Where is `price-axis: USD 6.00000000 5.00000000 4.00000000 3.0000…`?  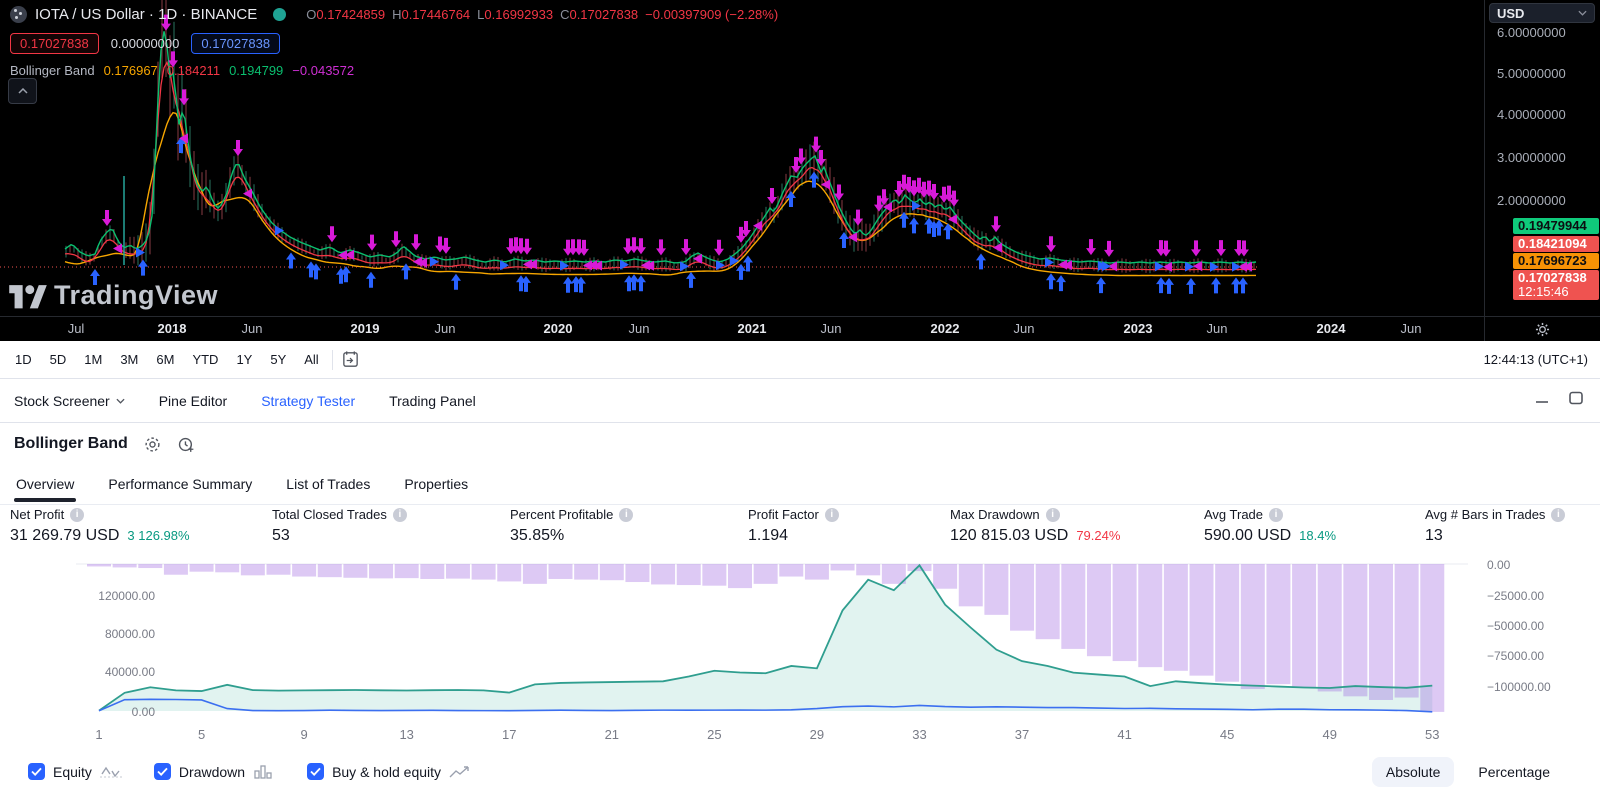 price-axis: USD 6.00000000 5.00000000 4.00000000 3.0000… is located at coordinates (1542, 158).